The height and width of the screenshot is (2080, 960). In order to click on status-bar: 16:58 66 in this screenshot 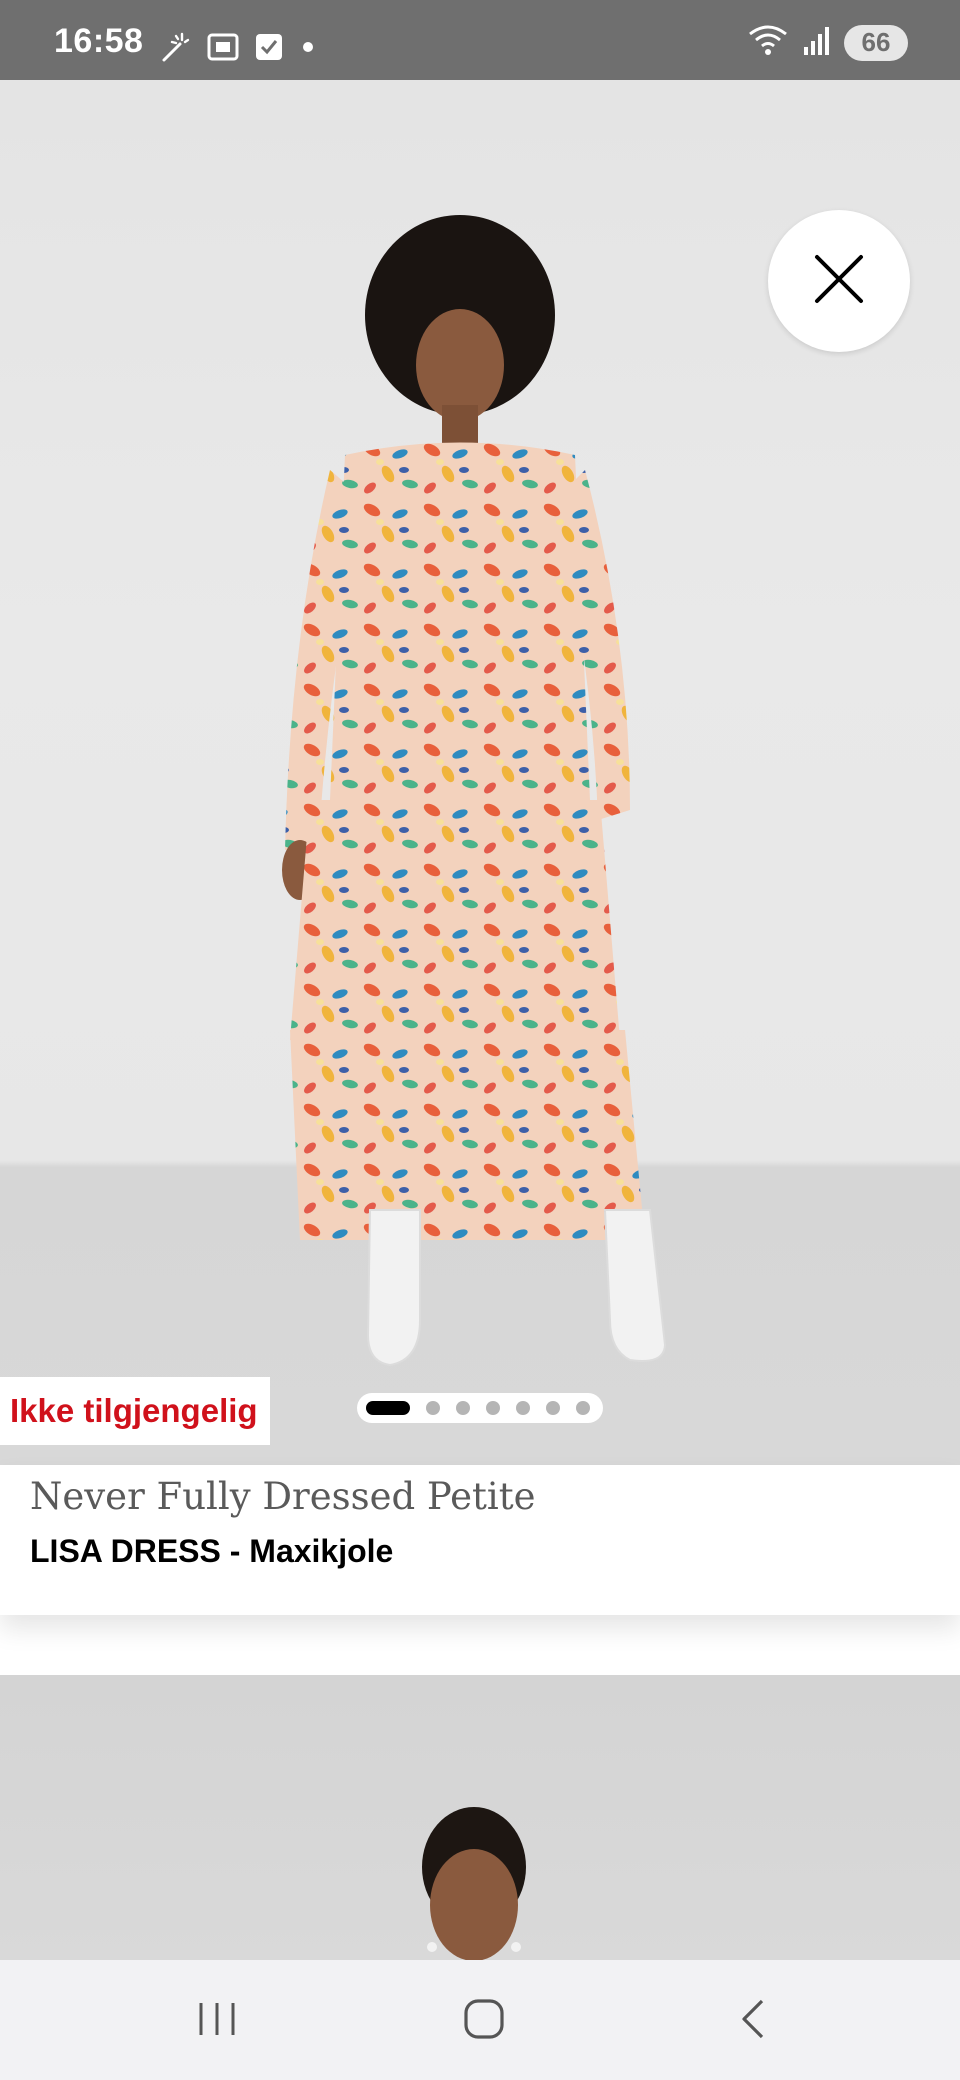, I will do `click(480, 40)`.